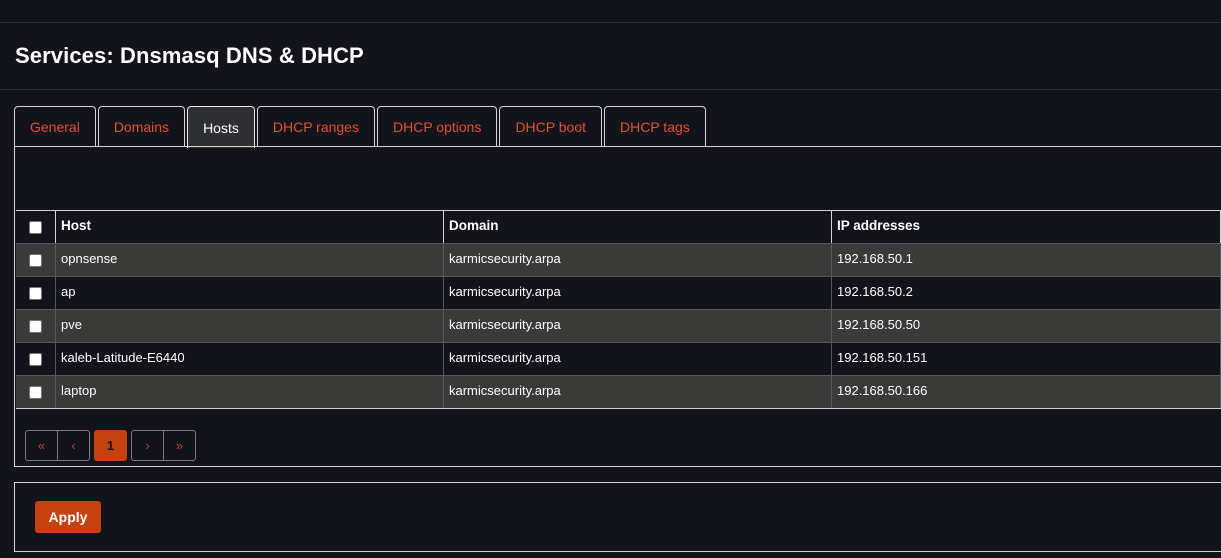  Describe the element at coordinates (221, 127) in the screenshot. I see `tab-hosts: Hosts` at that location.